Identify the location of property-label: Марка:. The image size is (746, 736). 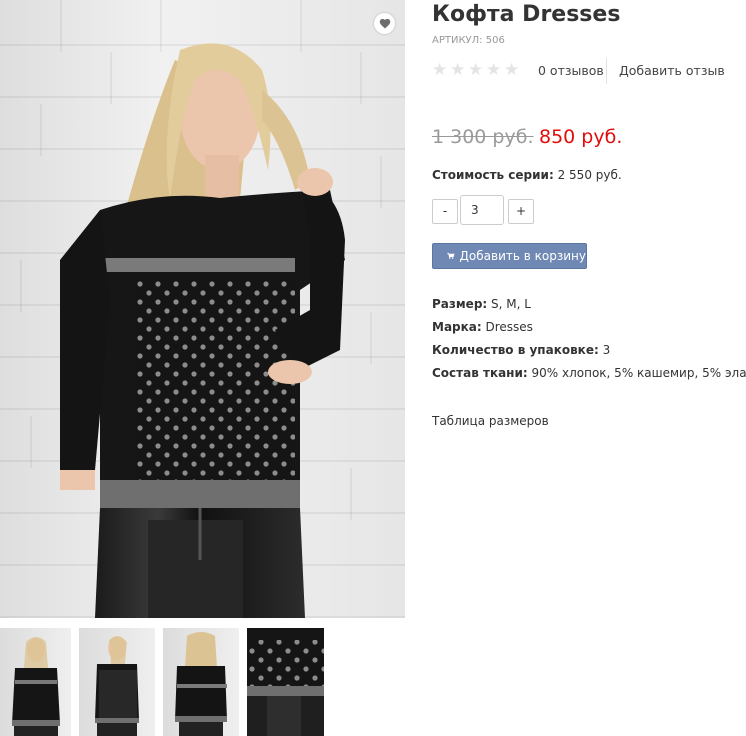
(457, 327).